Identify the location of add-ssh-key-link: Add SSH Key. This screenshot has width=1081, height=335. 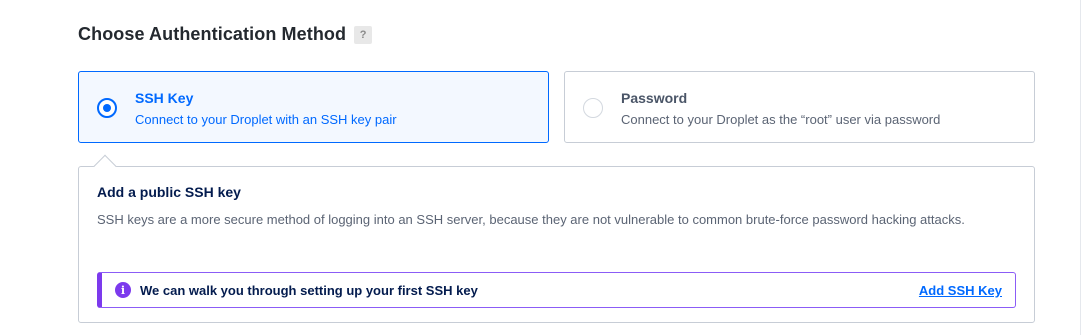
(960, 290).